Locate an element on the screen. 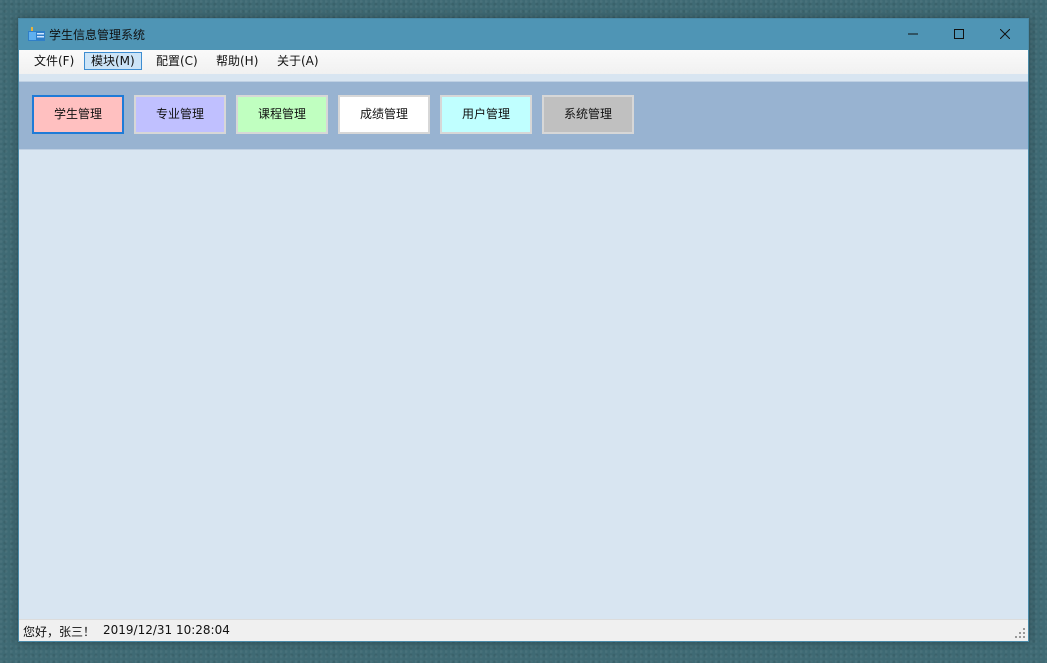 This screenshot has height=663, width=1047. title-bar: 学生信息管理系统 is located at coordinates (523, 34).